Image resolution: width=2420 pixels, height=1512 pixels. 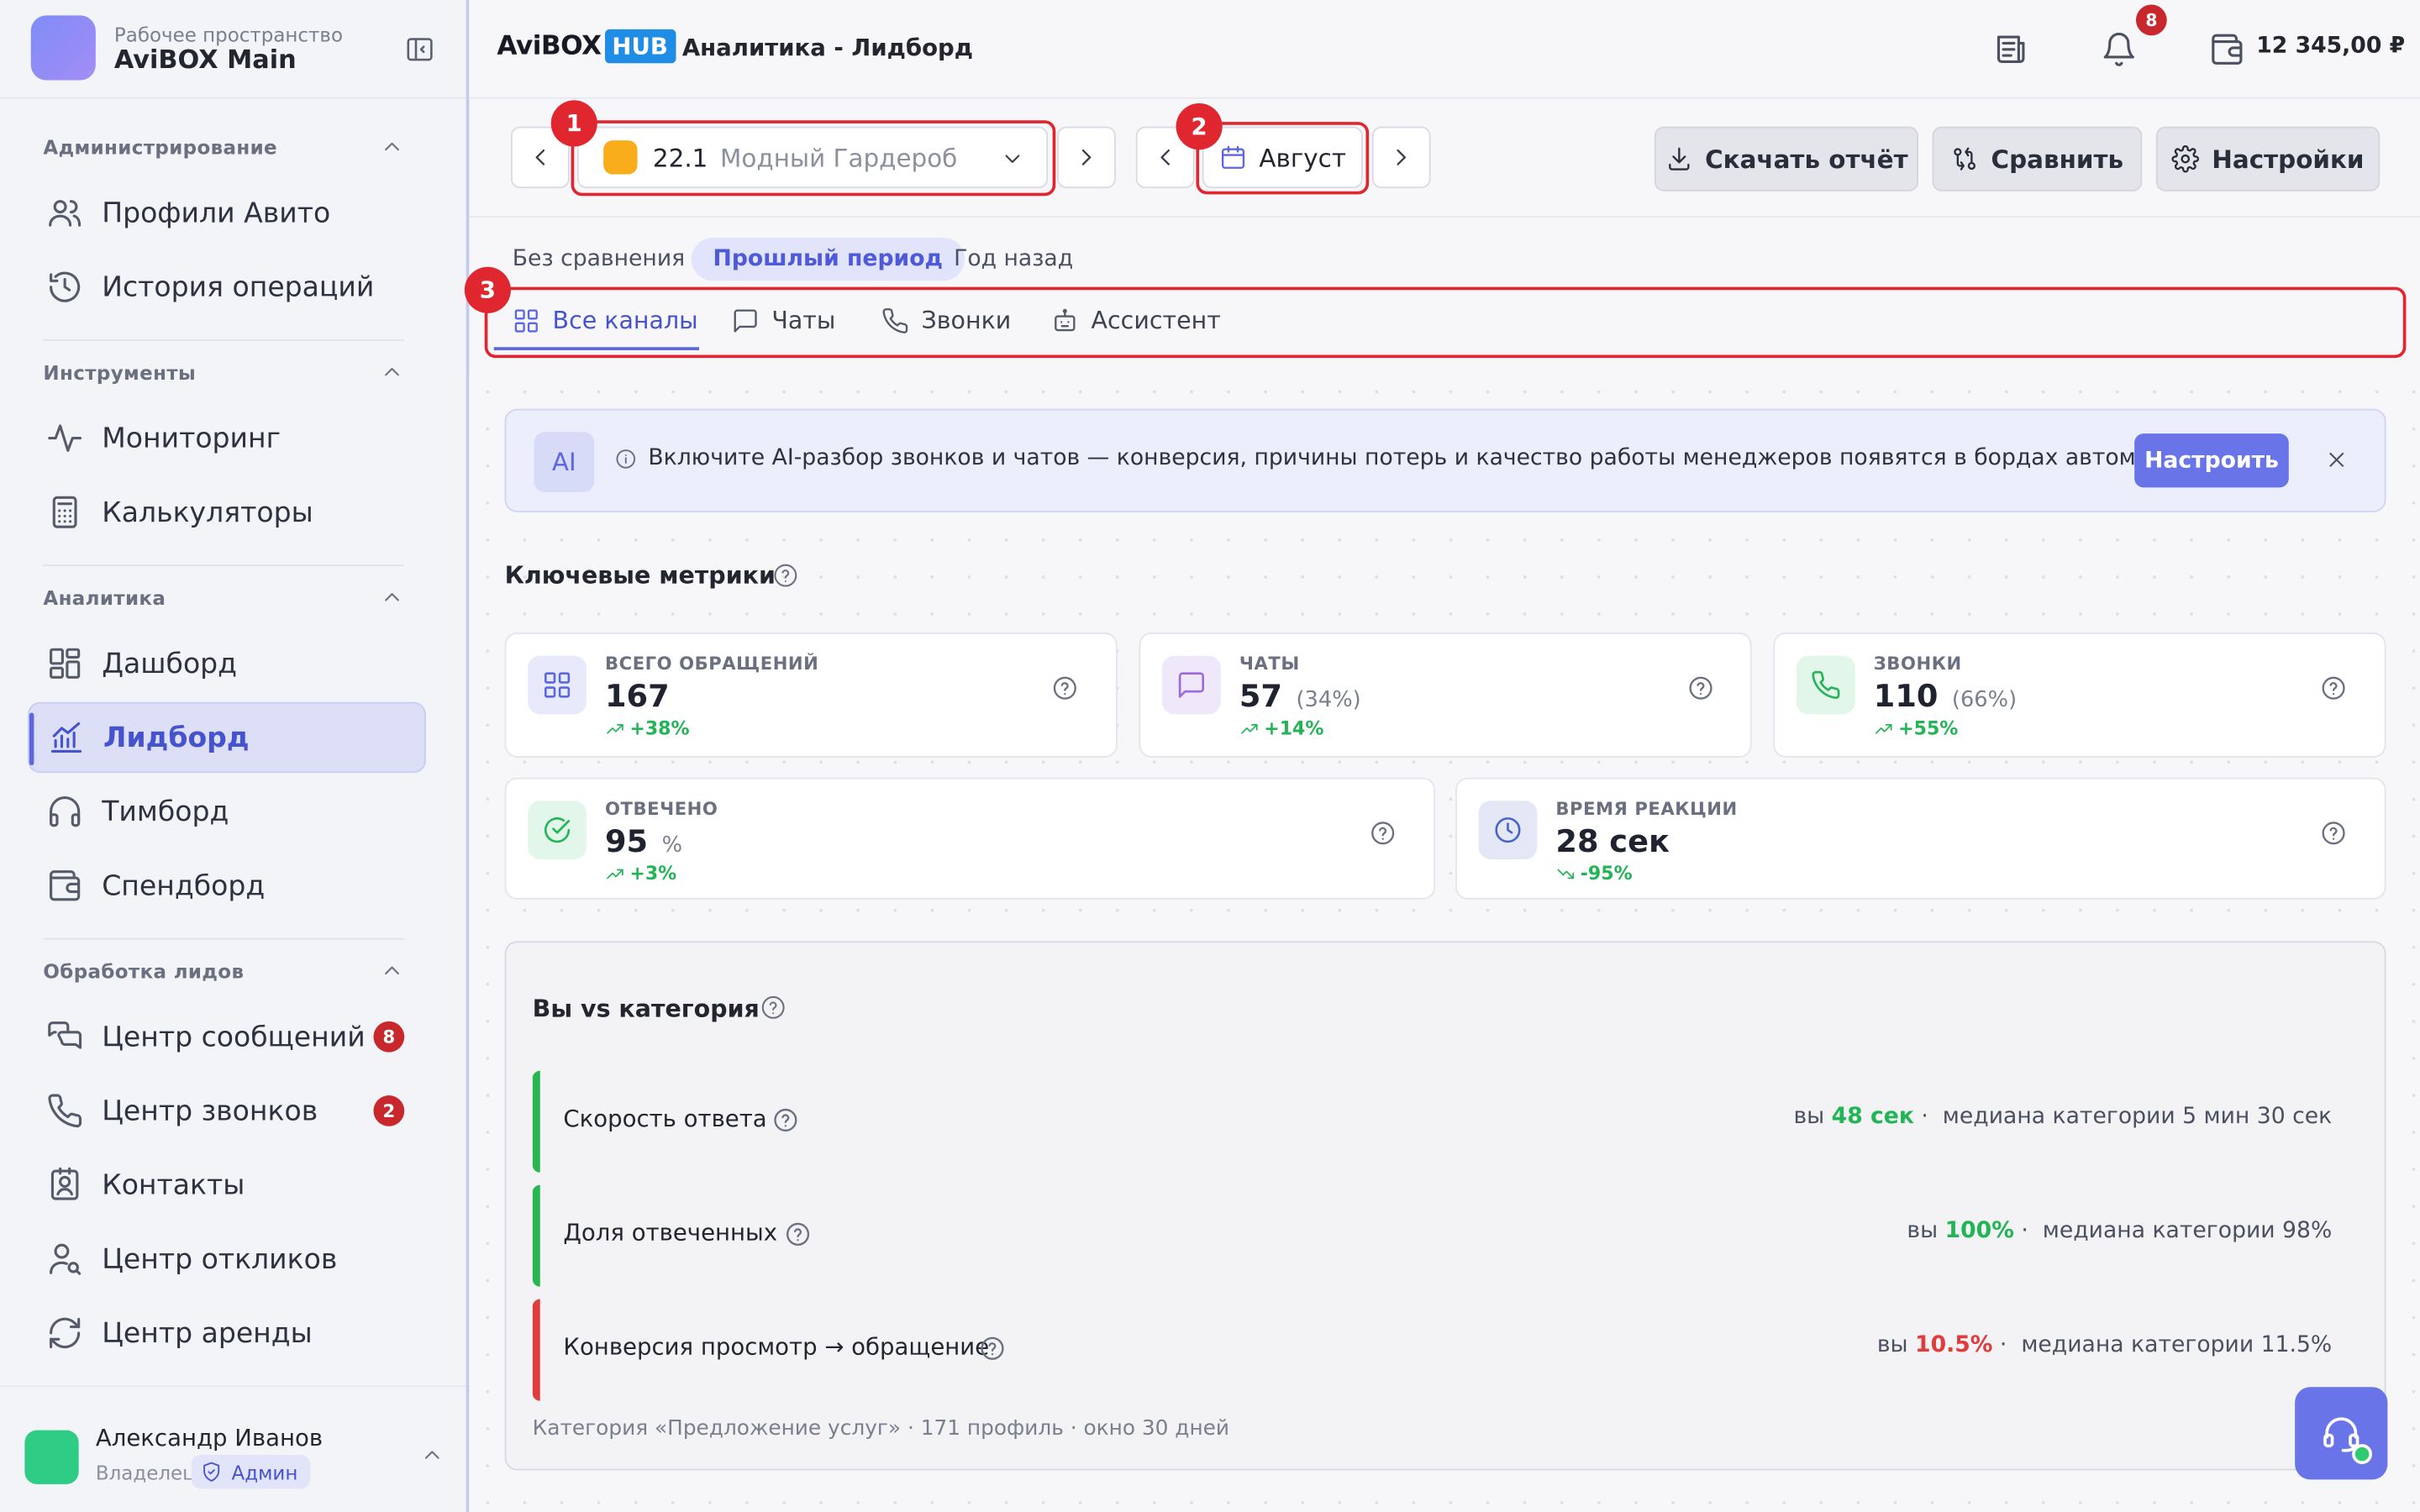 I want to click on sidebar-item-spendboard: Спендборд, so click(x=227, y=885).